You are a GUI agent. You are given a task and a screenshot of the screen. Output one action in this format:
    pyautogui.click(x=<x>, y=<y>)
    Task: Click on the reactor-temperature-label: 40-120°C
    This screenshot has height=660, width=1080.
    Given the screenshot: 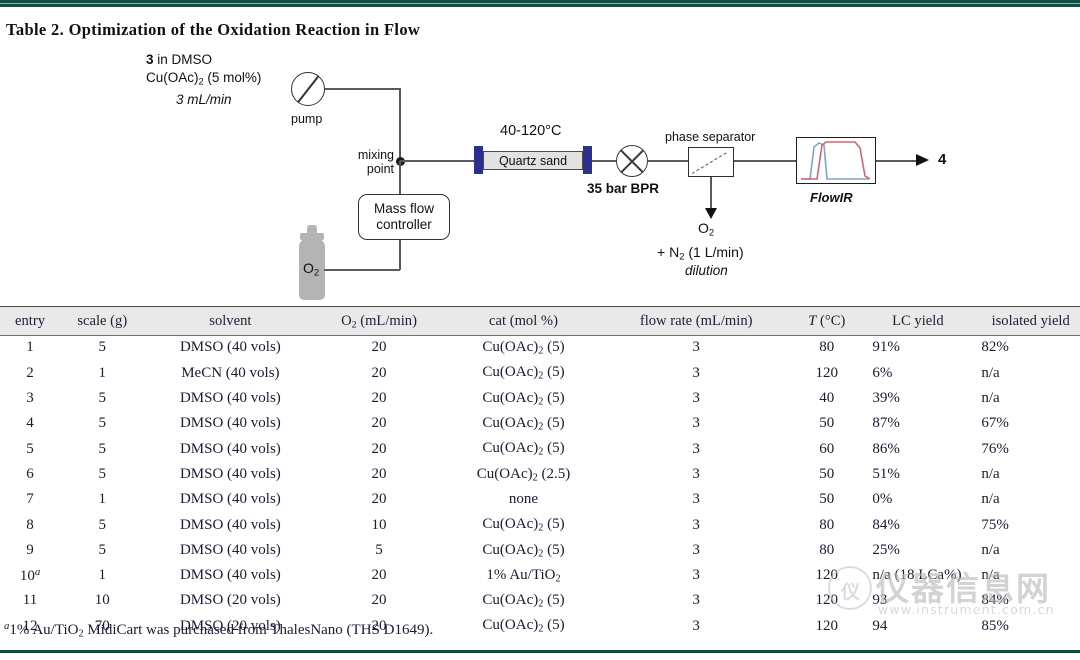 What is the action you would take?
    pyautogui.click(x=531, y=131)
    